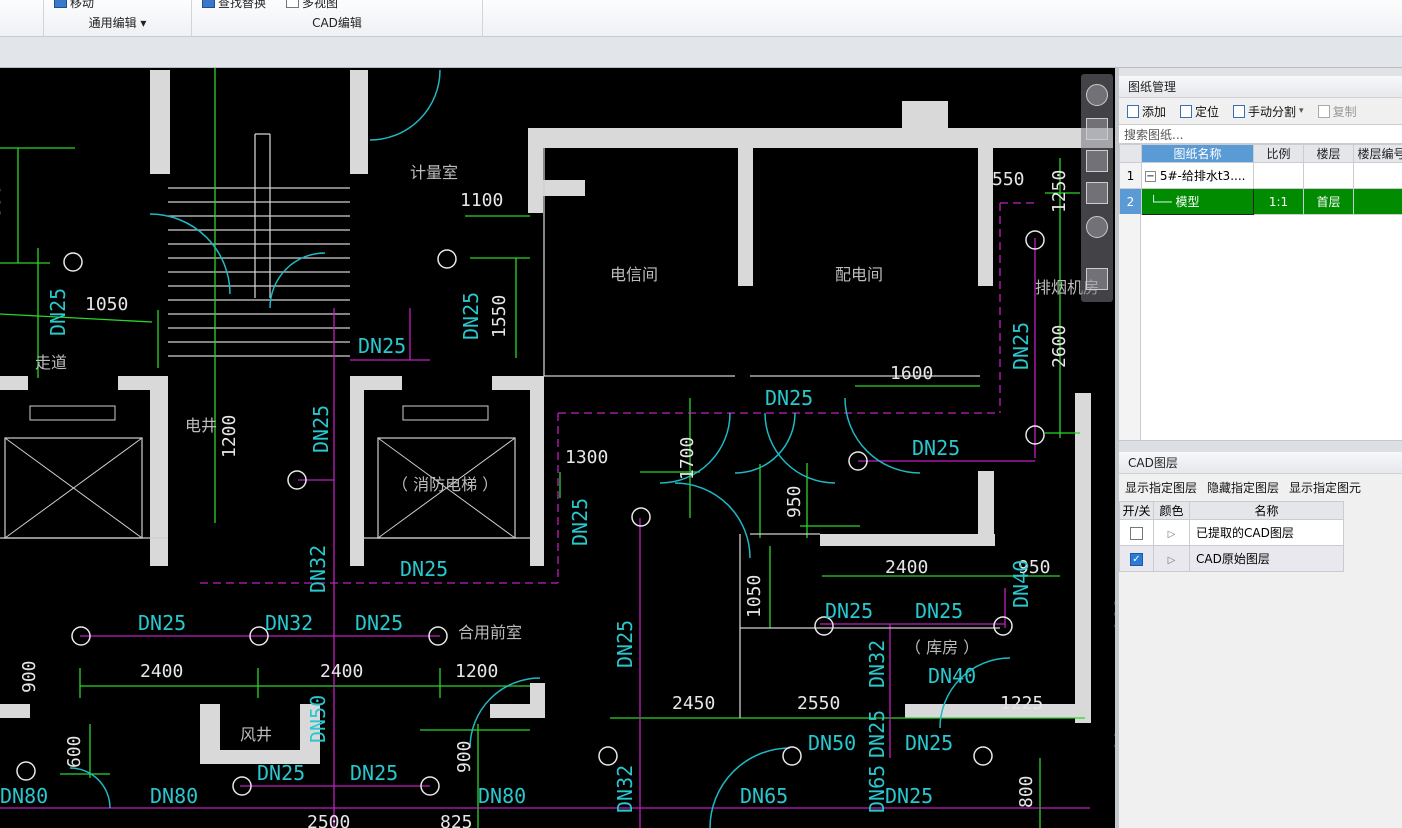 The width and height of the screenshot is (1402, 828). Describe the element at coordinates (208, 4) in the screenshot. I see `find-replace-icon` at that location.